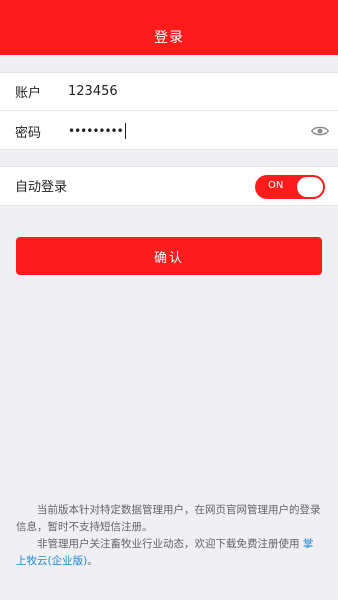  What do you see at coordinates (93, 91) in the screenshot?
I see `account-input: 123456` at bounding box center [93, 91].